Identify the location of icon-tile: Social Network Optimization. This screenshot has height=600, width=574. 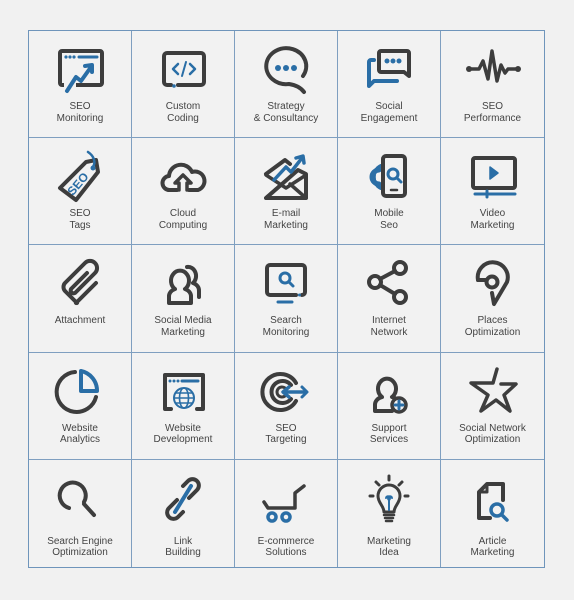
(492, 406).